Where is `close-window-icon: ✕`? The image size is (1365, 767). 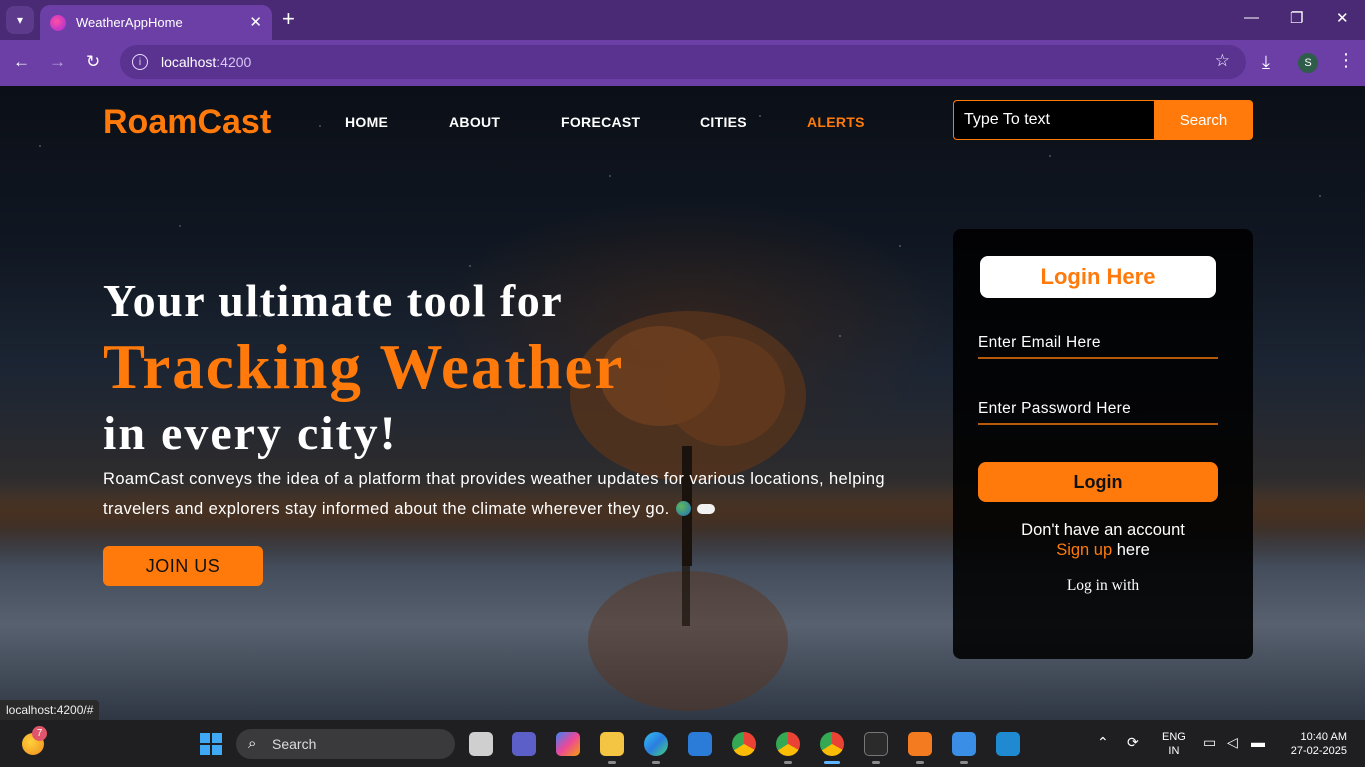 close-window-icon: ✕ is located at coordinates (1342, 18).